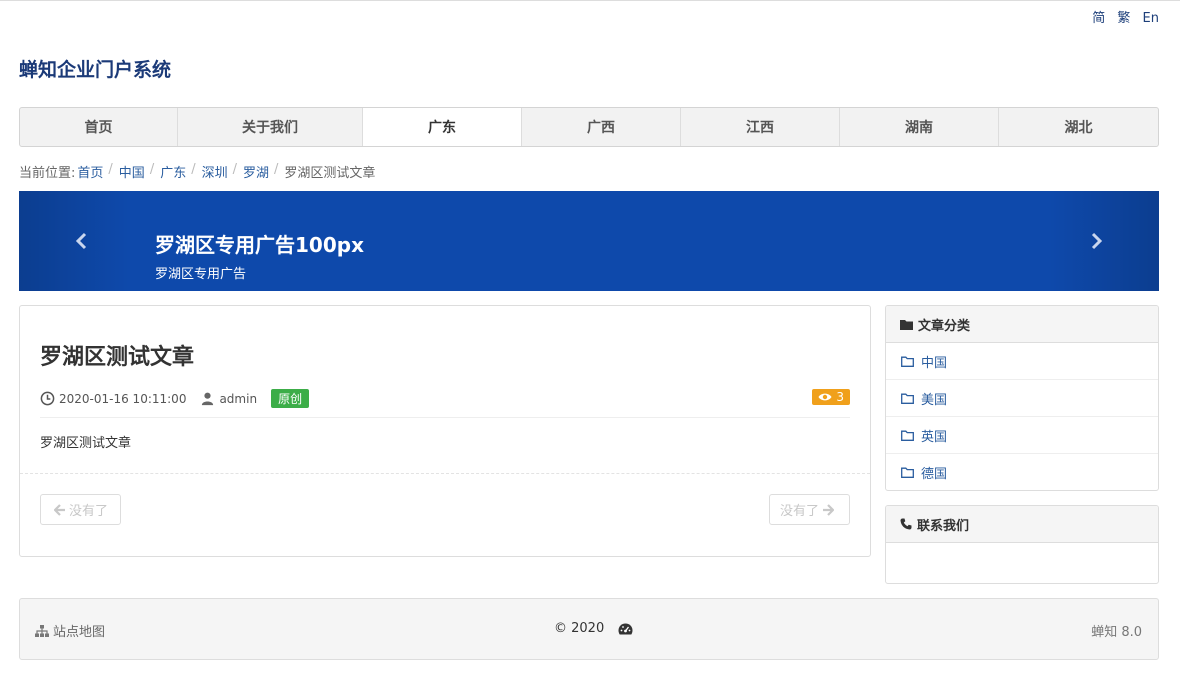 This screenshot has height=688, width=1180. Describe the element at coordinates (238, 398) in the screenshot. I see `article-author-text: admin` at that location.